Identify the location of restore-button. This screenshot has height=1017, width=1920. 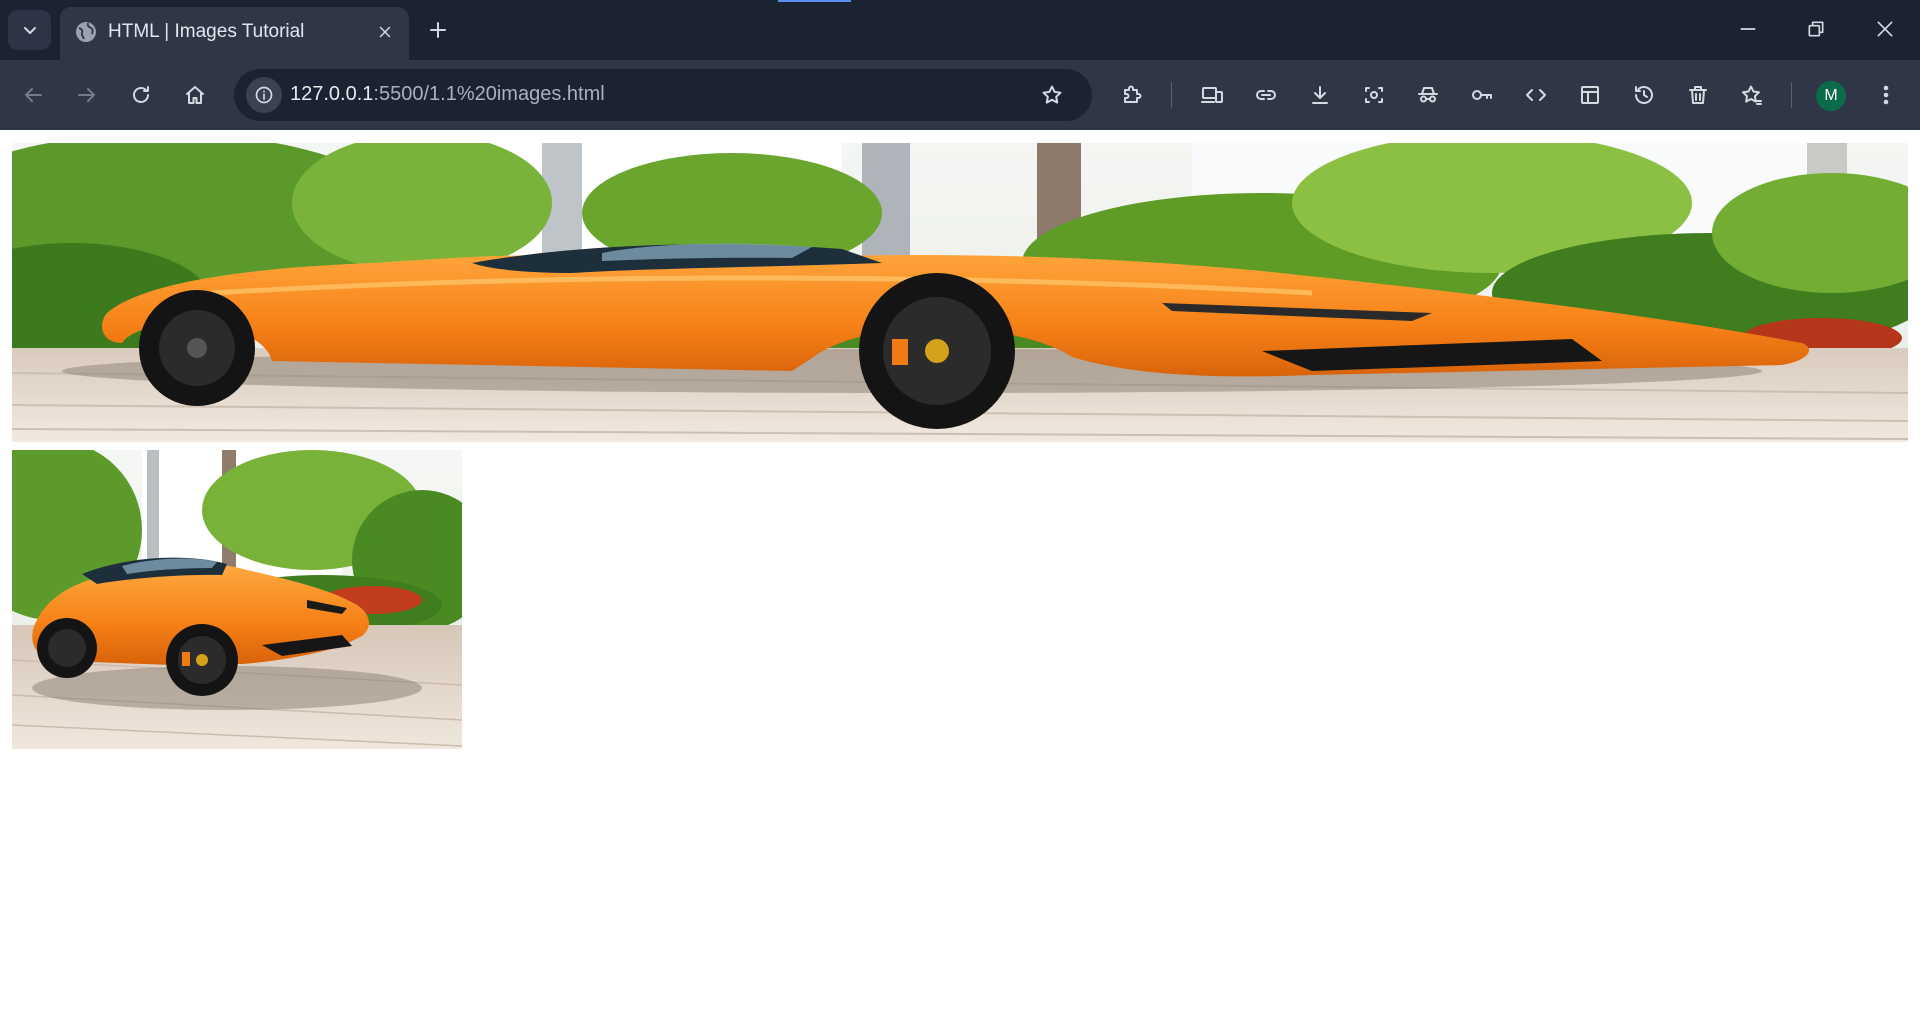
(1816, 29).